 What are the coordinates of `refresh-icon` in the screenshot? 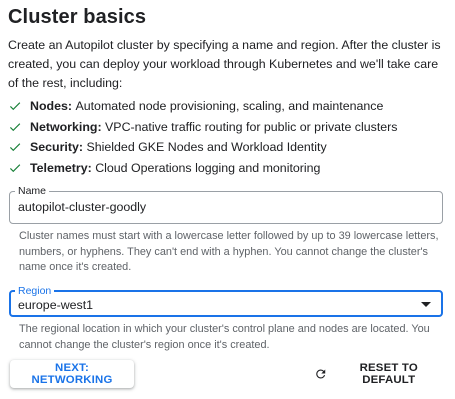 It's located at (321, 374).